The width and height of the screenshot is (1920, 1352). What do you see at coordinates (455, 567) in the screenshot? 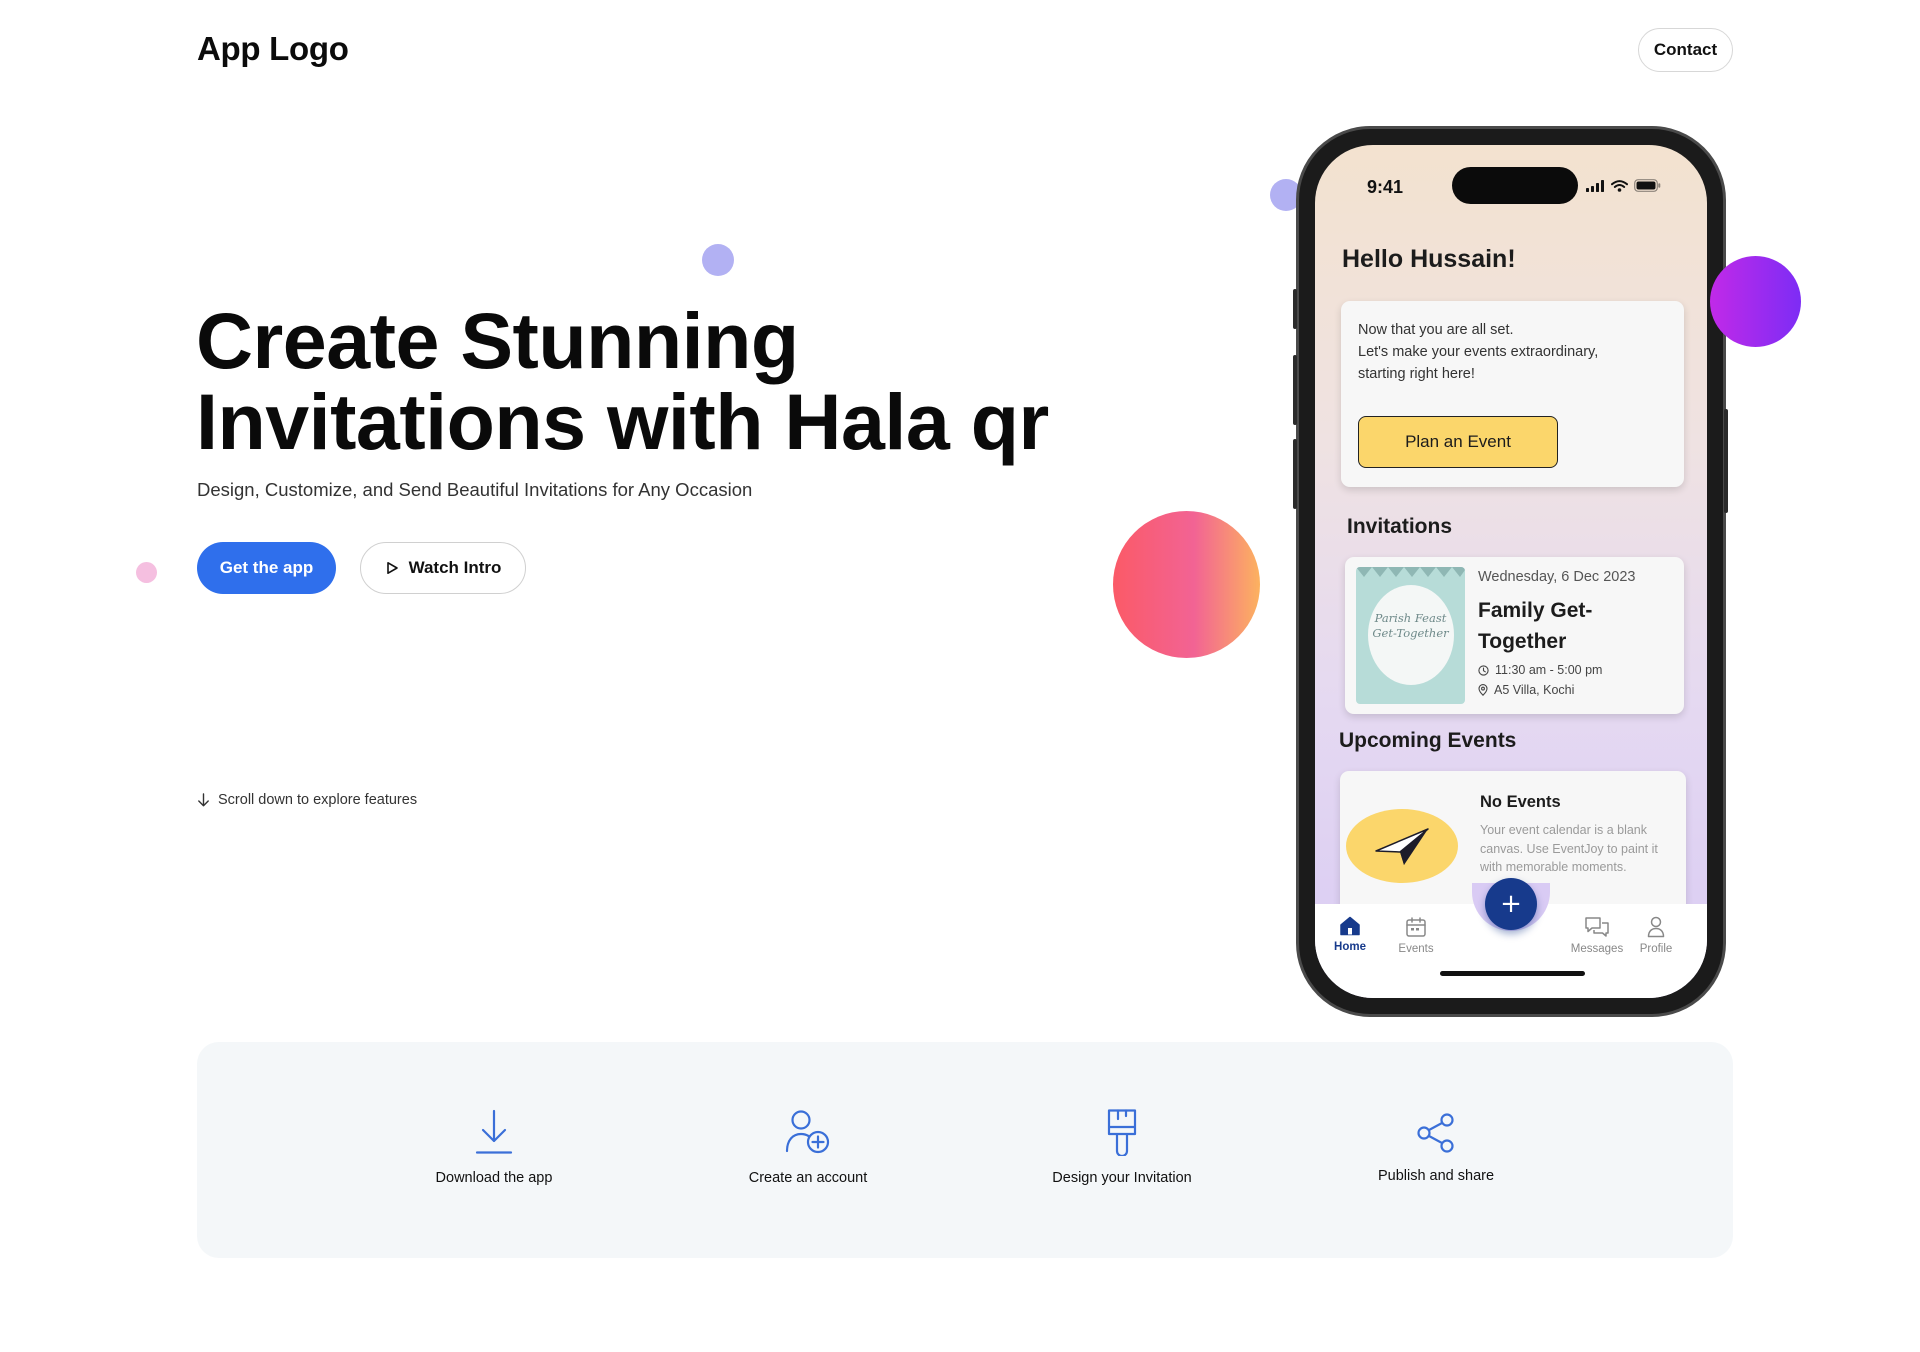
I see `watch-intro-label: Watch Intro` at bounding box center [455, 567].